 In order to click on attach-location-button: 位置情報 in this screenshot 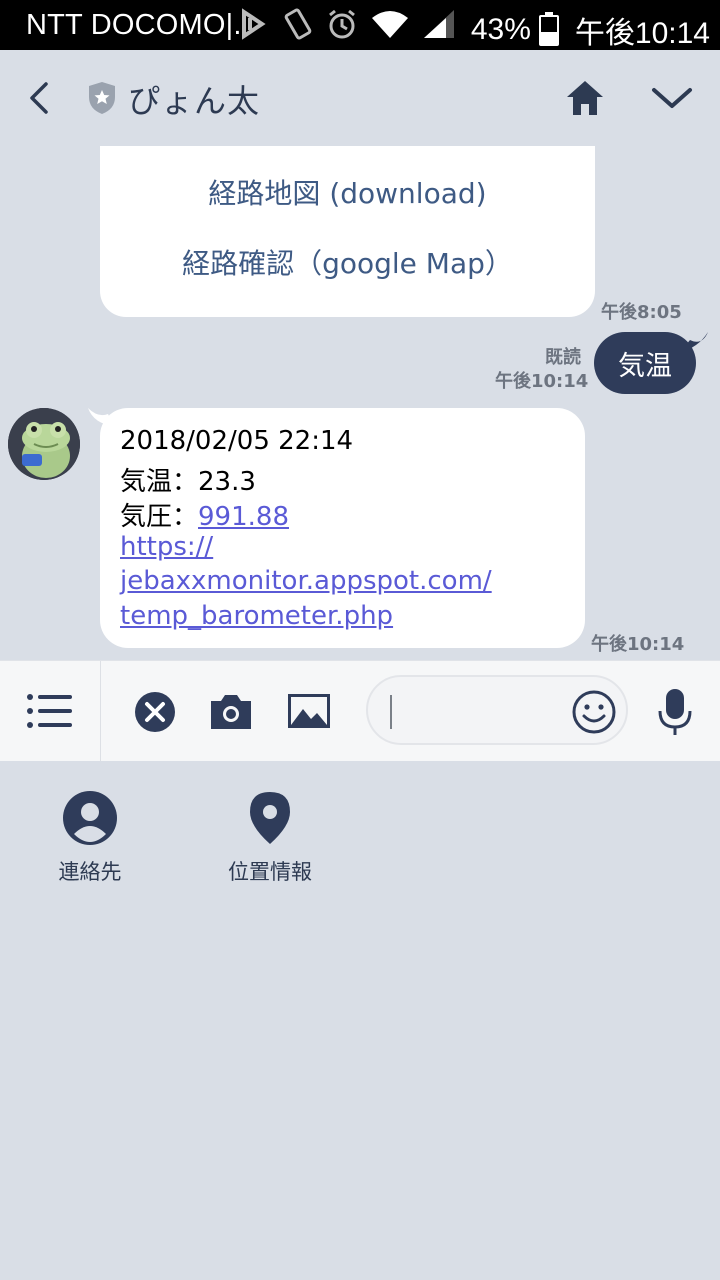, I will do `click(270, 838)`.